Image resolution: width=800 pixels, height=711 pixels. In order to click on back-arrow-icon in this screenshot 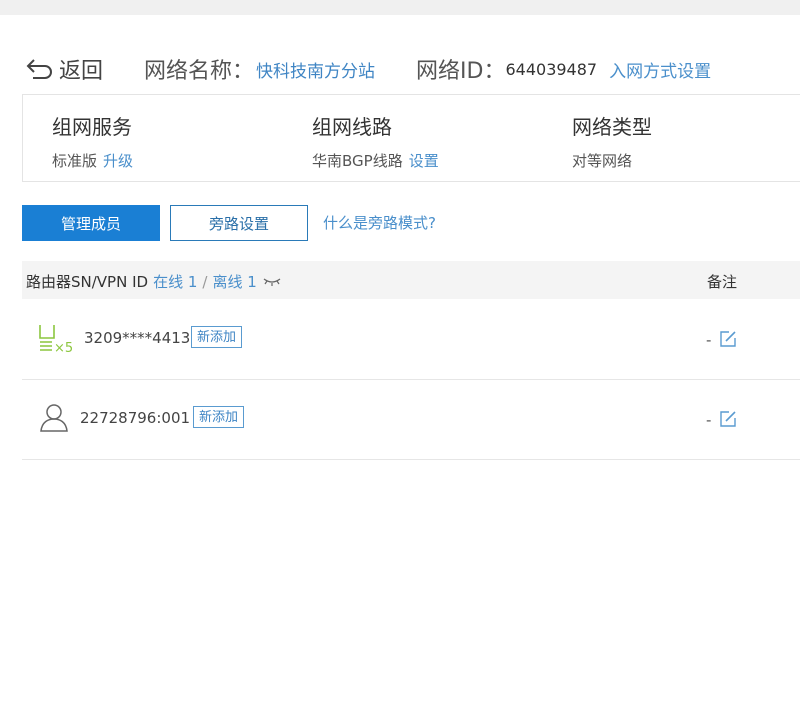, I will do `click(39, 69)`.